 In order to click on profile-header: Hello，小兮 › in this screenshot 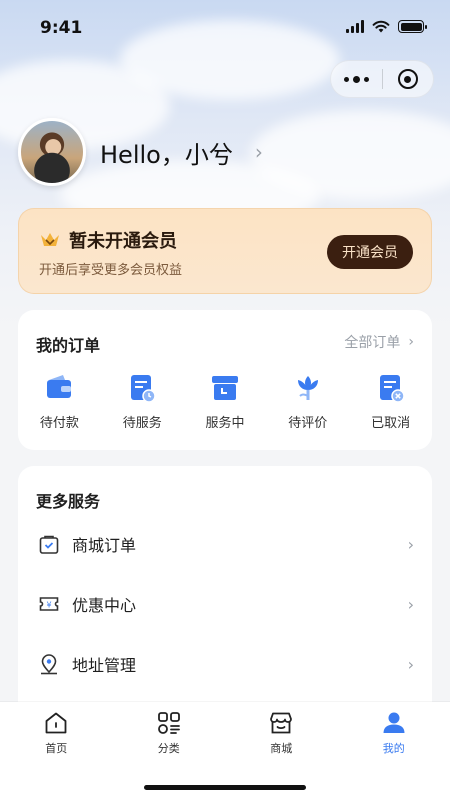, I will do `click(140, 152)`.